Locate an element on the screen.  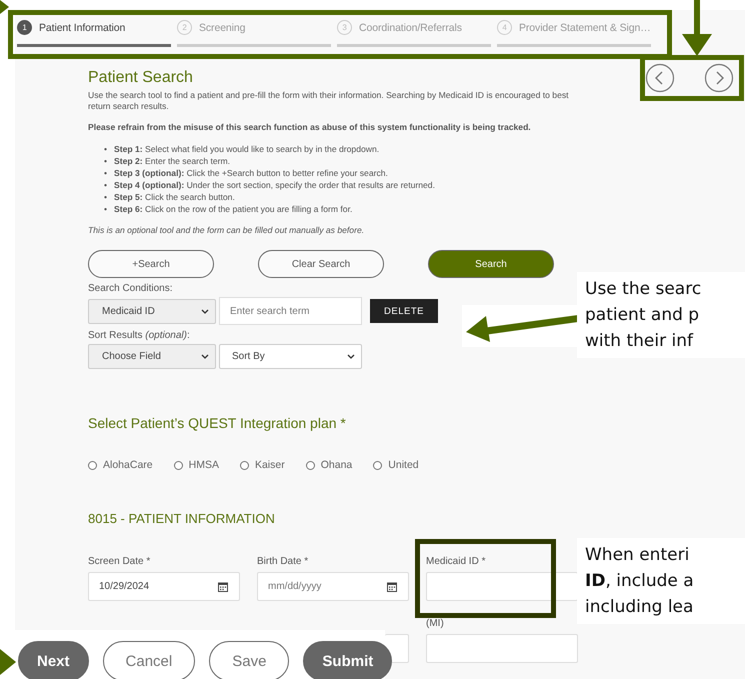
instruction-step: Step 1: Select what field you would like to search by in the dropdown. is located at coordinates (247, 149).